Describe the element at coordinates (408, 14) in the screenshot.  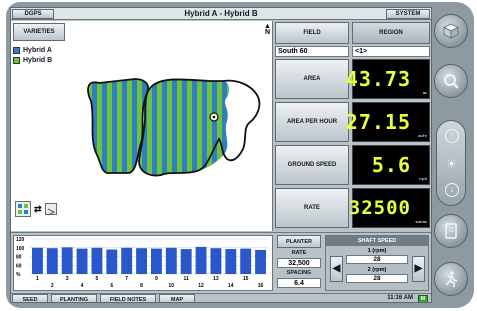
I see `system-button: SYSTEM` at that location.